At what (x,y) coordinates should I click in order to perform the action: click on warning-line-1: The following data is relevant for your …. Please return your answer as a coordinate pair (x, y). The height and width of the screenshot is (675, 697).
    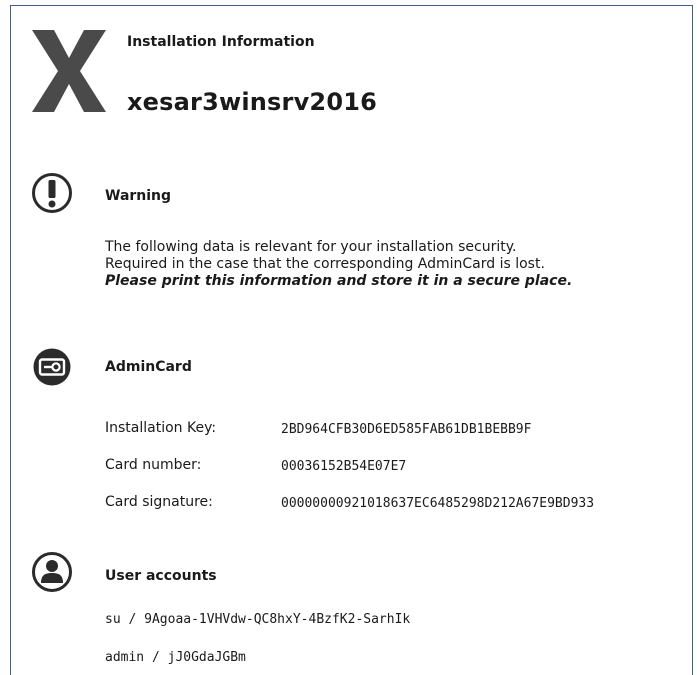
    Looking at the image, I should click on (311, 247).